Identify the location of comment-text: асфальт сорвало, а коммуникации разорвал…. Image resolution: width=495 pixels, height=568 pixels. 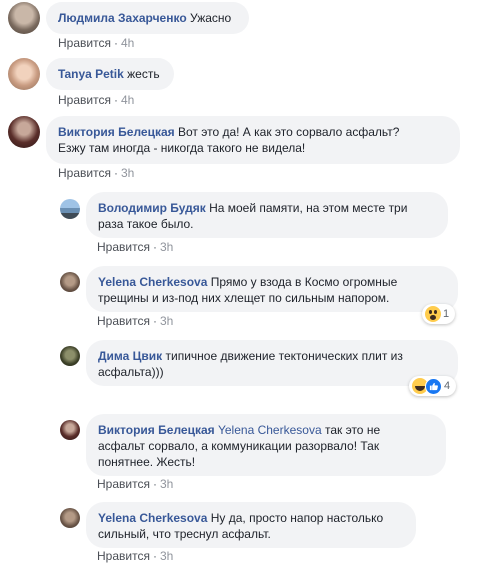
(239, 446).